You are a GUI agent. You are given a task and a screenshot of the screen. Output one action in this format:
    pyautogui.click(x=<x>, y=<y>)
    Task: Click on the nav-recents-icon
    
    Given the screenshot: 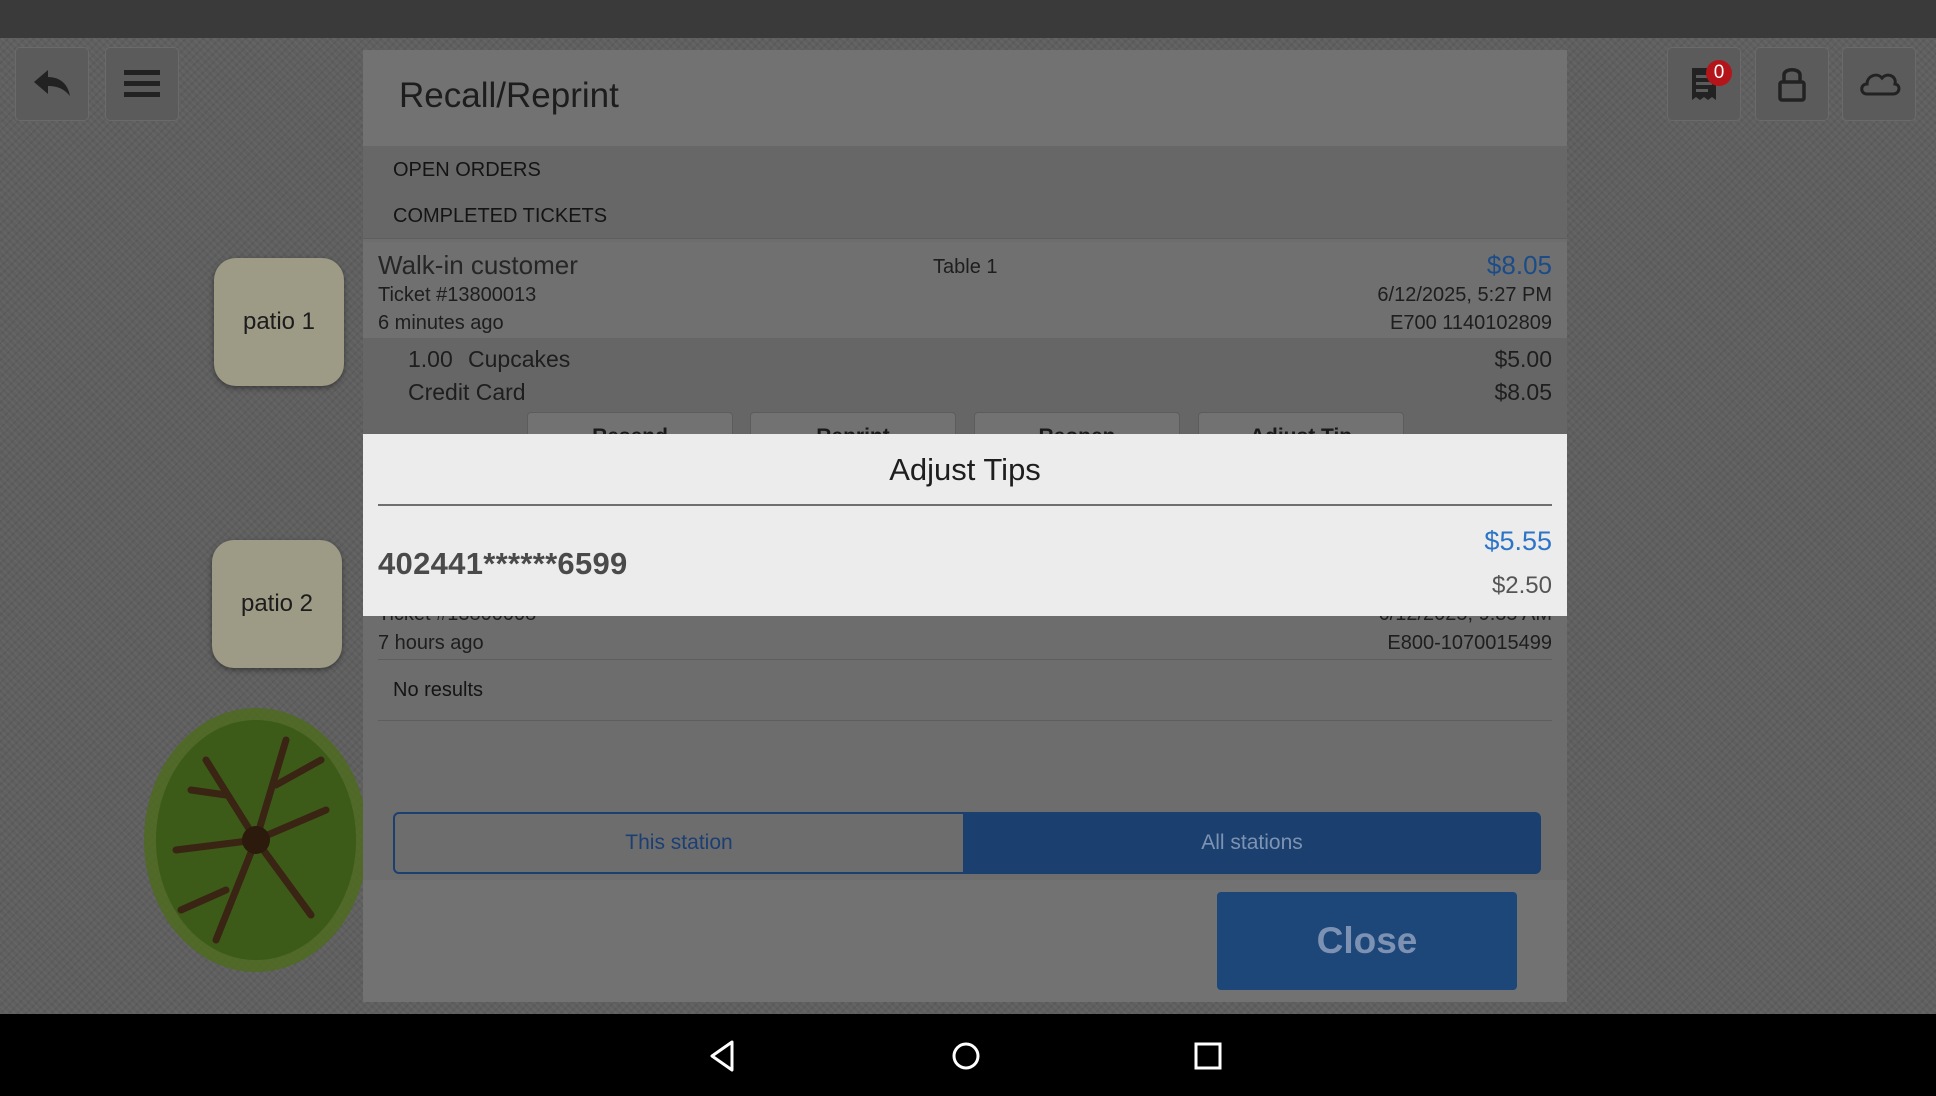 What is the action you would take?
    pyautogui.click(x=1208, y=1056)
    